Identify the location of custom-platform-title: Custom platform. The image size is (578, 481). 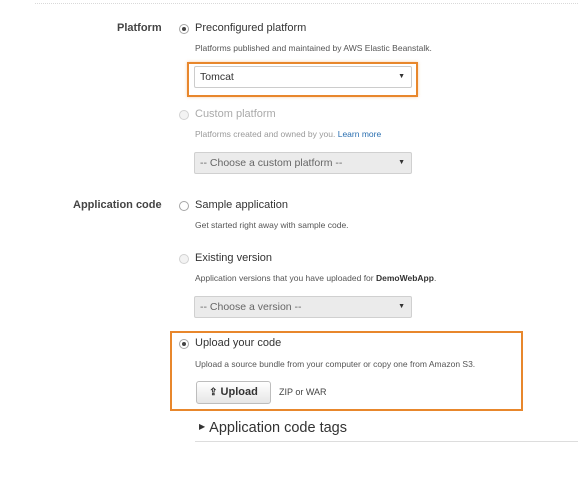
(235, 114).